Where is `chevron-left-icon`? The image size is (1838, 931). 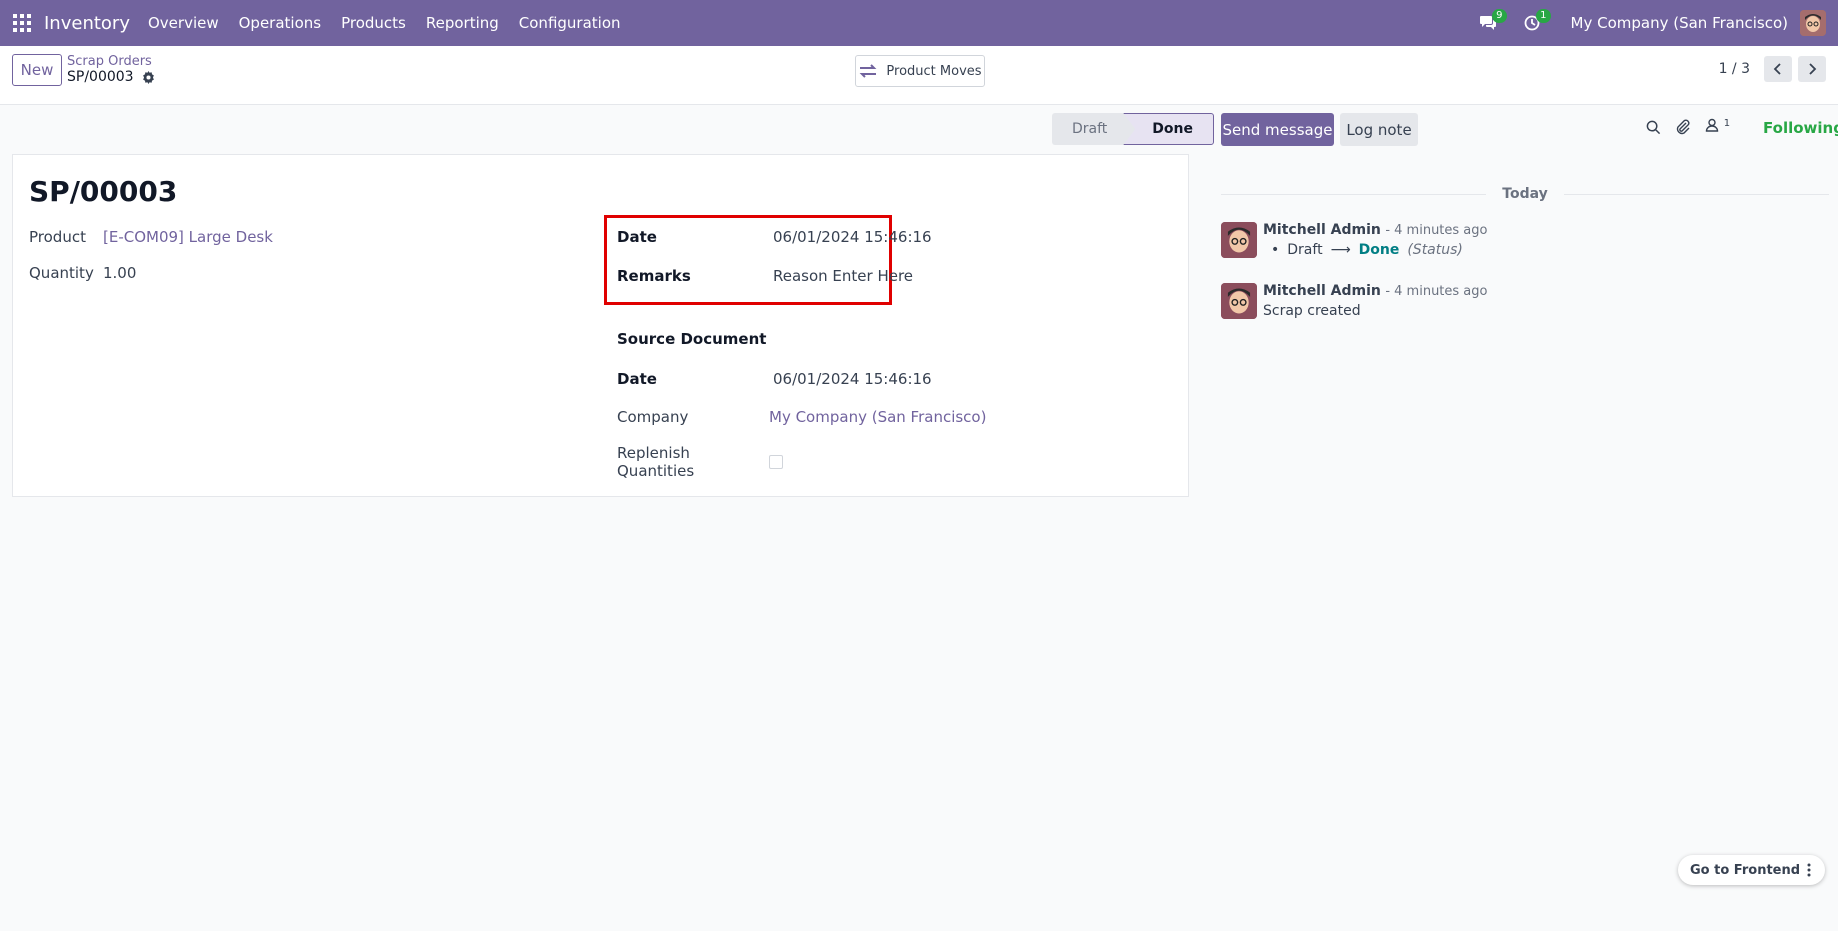 chevron-left-icon is located at coordinates (1777, 69).